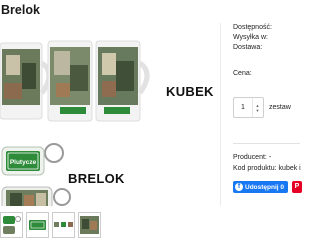 This screenshot has width=320, height=250. I want to click on quantity-input: 1, so click(243, 107).